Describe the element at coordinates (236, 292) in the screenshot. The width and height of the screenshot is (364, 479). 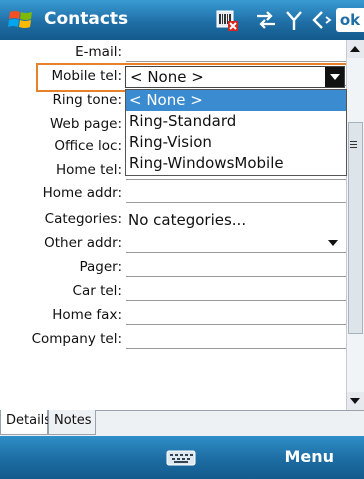
I see `car-tel-field` at that location.